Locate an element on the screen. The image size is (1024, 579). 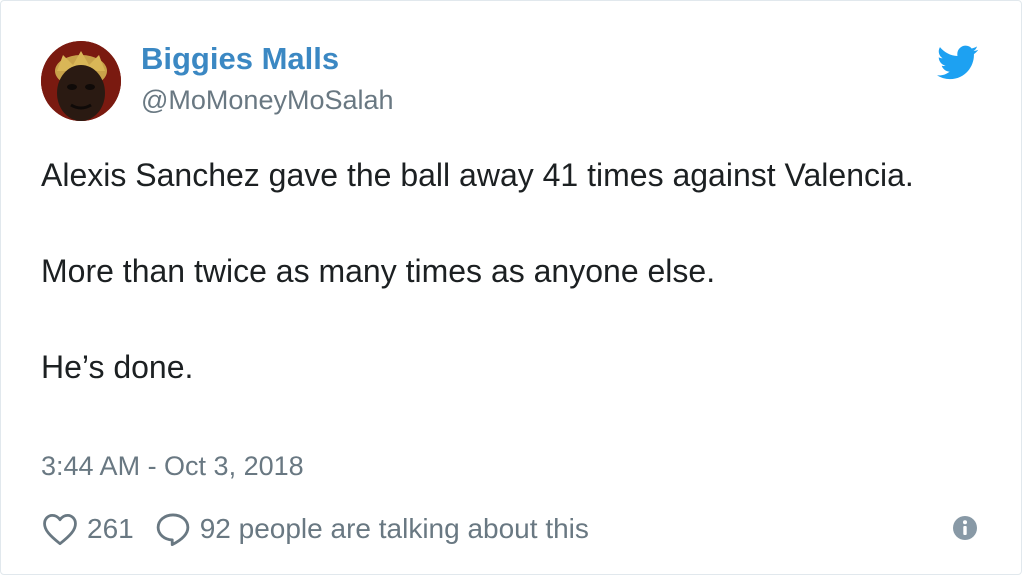
conversation-count: 92 people are talking about this is located at coordinates (394, 528).